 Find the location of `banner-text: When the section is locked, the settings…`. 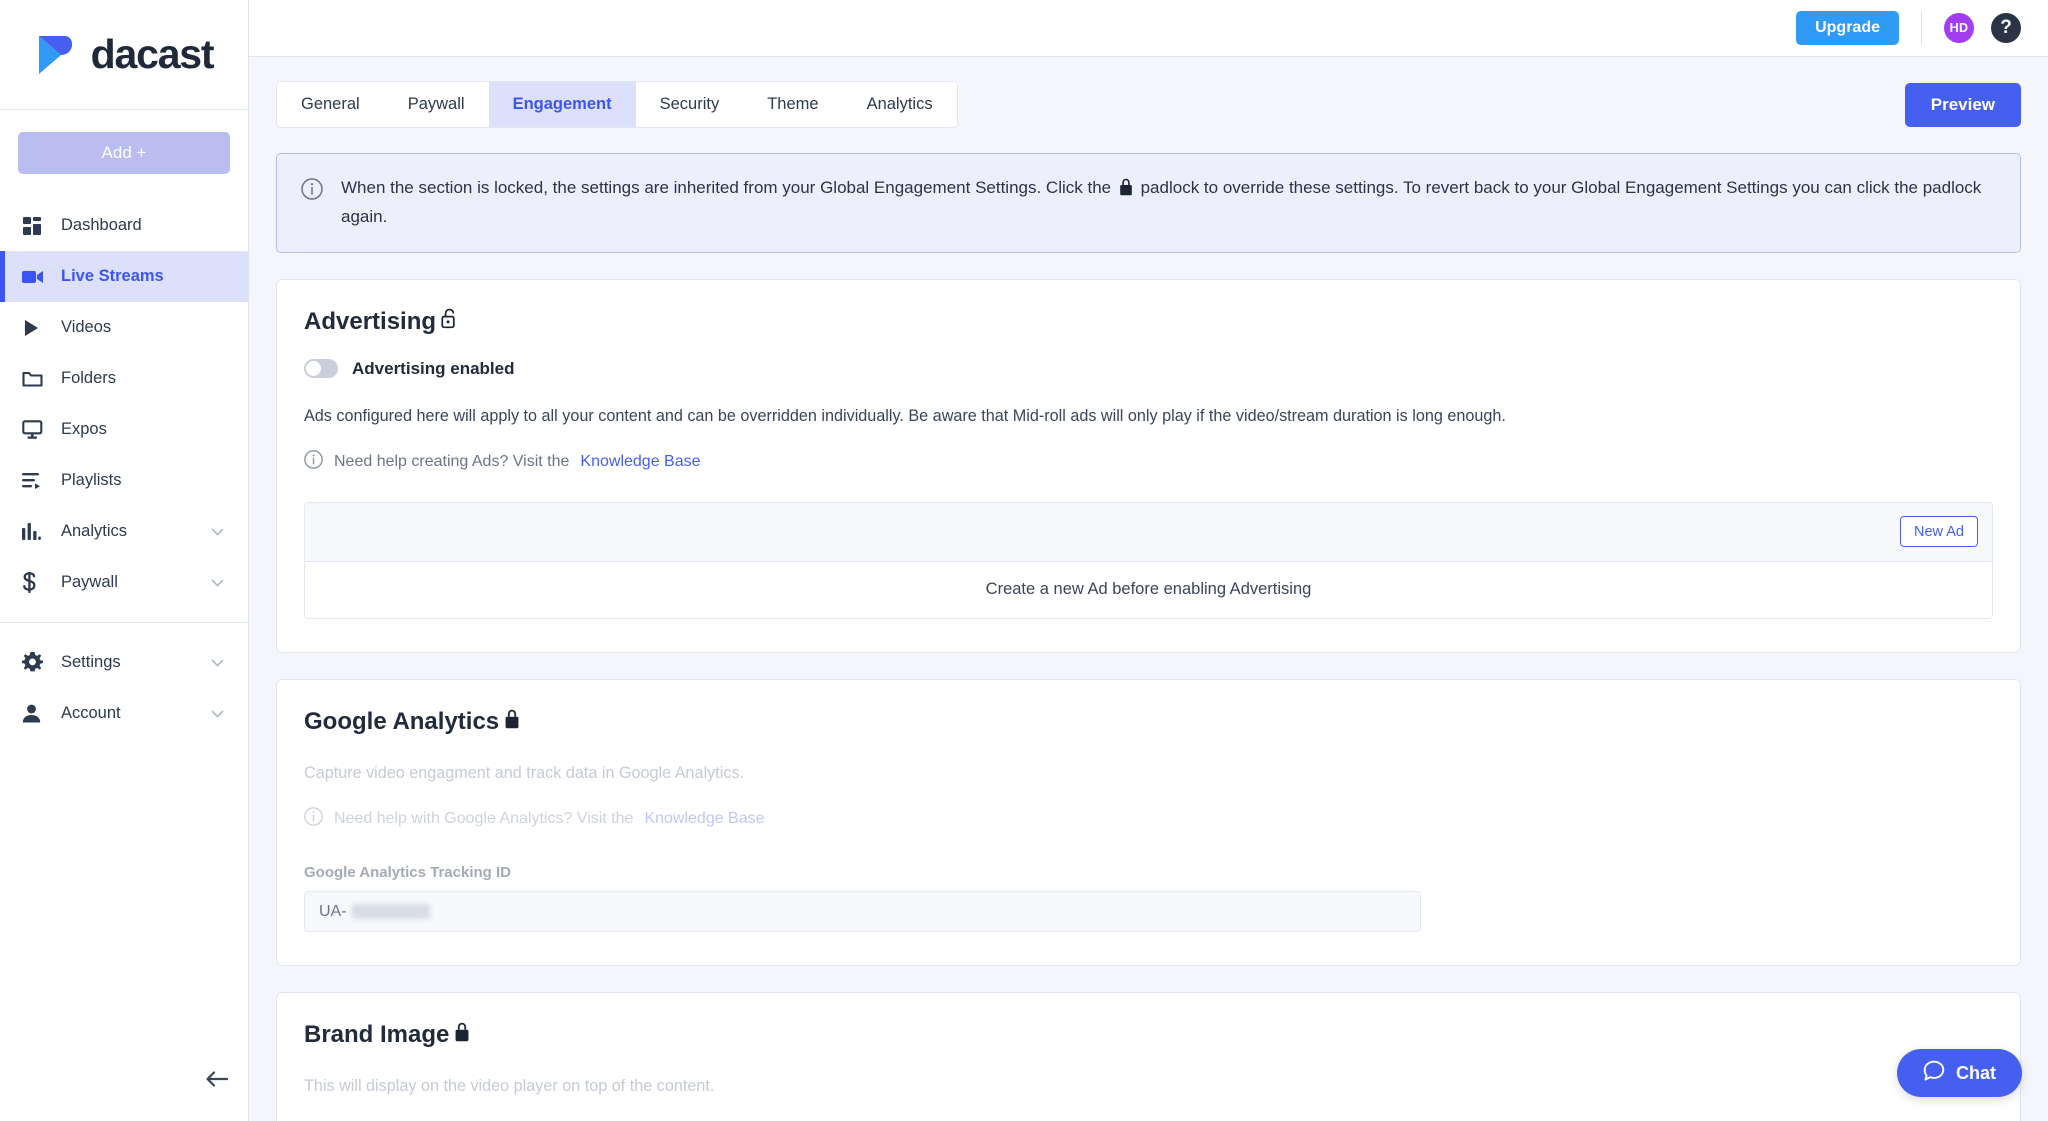

banner-text: When the section is locked, the settings… is located at coordinates (1168, 203).